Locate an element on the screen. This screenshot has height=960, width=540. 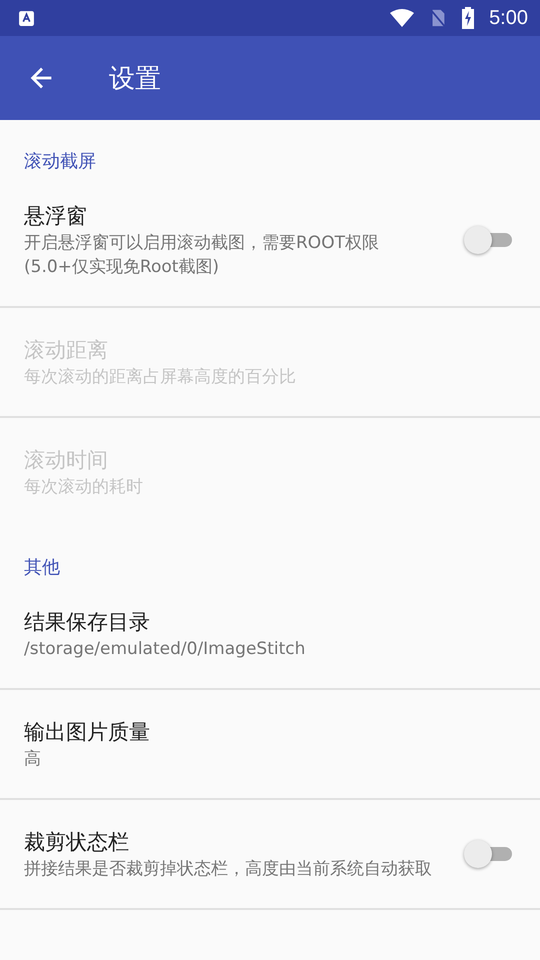
preference-summary: 拼接结果是否裁剪掉状态栏，高度由当前系统自动获取 is located at coordinates (228, 869).